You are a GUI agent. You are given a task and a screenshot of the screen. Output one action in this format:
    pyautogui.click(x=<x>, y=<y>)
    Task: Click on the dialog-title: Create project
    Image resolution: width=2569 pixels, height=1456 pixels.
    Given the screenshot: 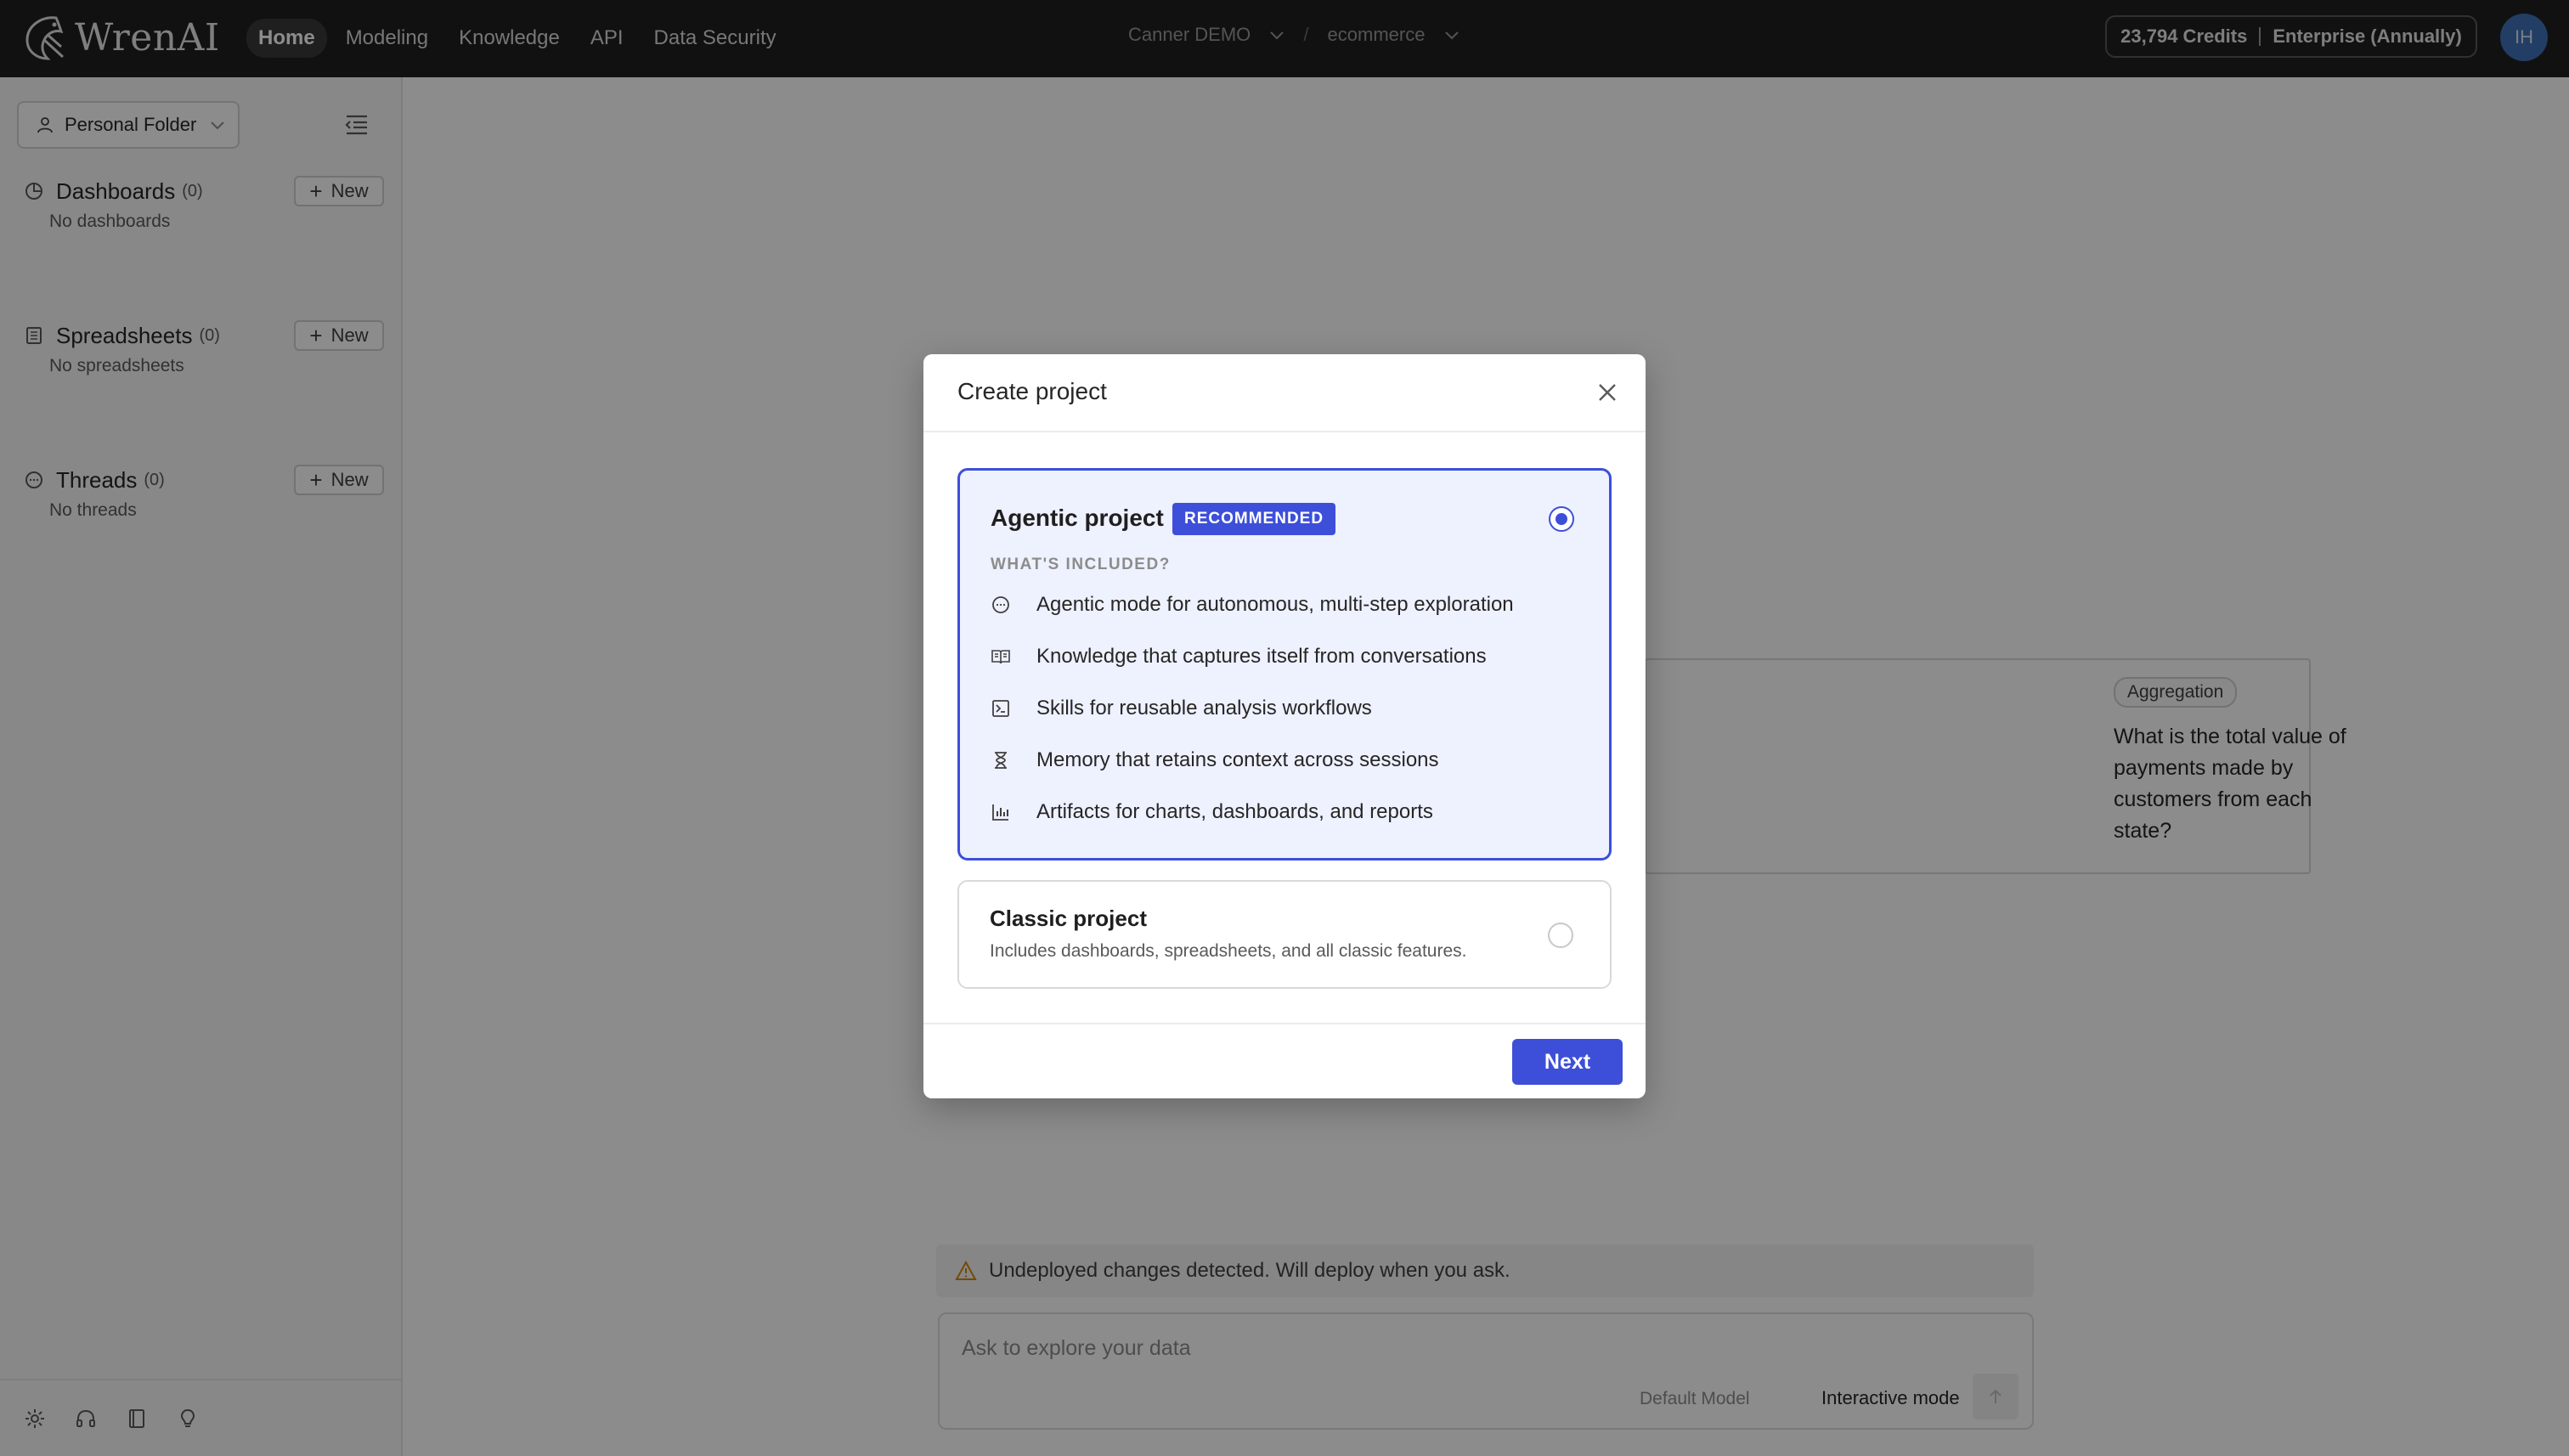 What is the action you would take?
    pyautogui.click(x=1032, y=391)
    